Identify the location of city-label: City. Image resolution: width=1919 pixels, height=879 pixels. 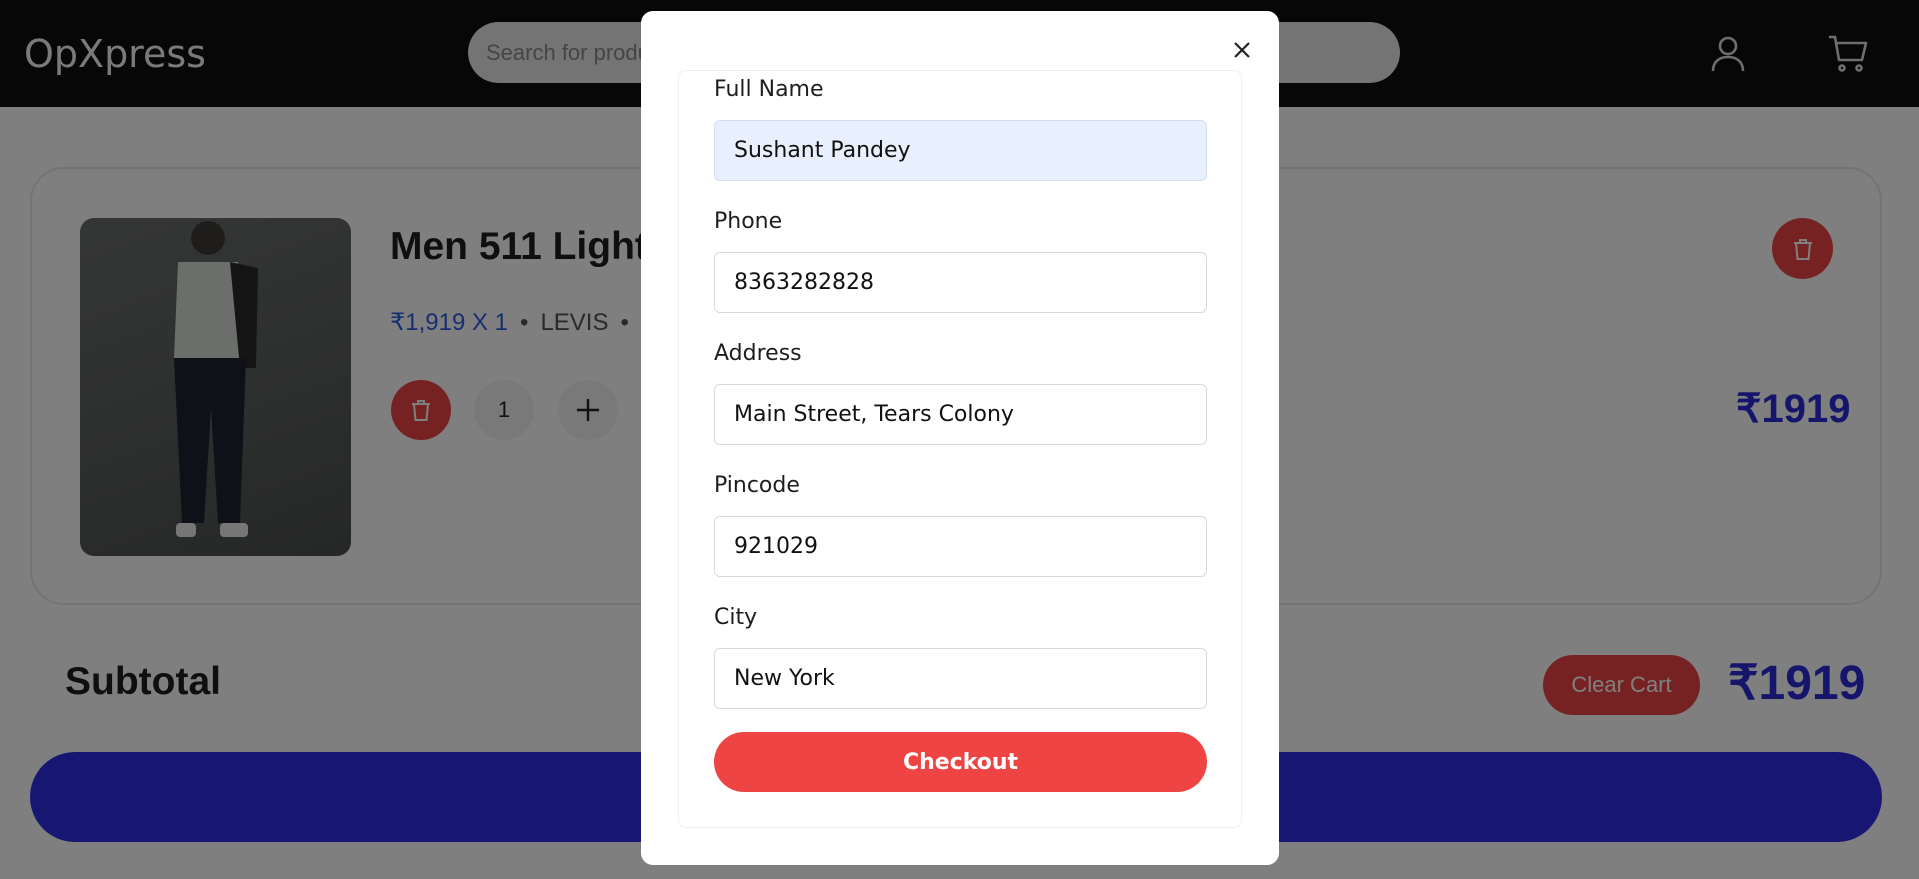
(736, 617).